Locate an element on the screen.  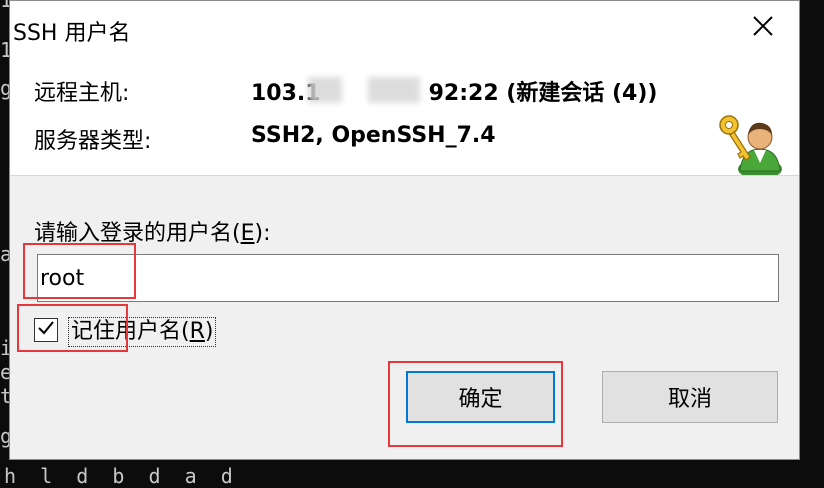
close-icon is located at coordinates (763, 28).